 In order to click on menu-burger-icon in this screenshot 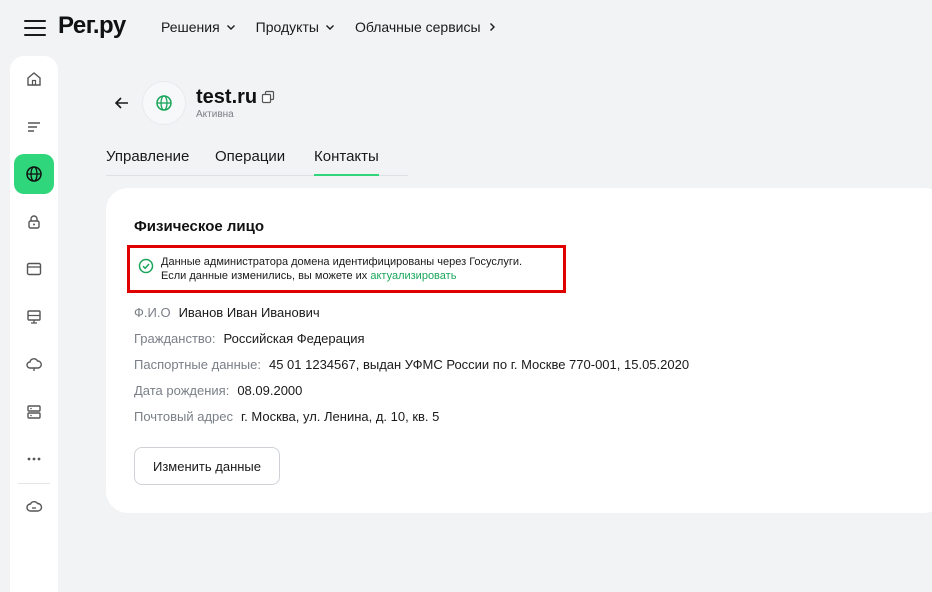, I will do `click(35, 28)`.